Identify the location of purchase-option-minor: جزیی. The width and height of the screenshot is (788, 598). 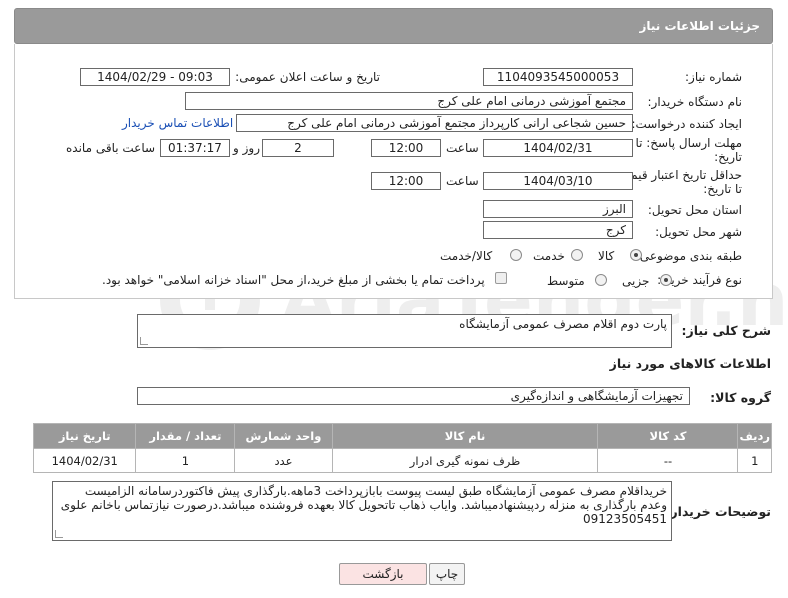
(636, 281).